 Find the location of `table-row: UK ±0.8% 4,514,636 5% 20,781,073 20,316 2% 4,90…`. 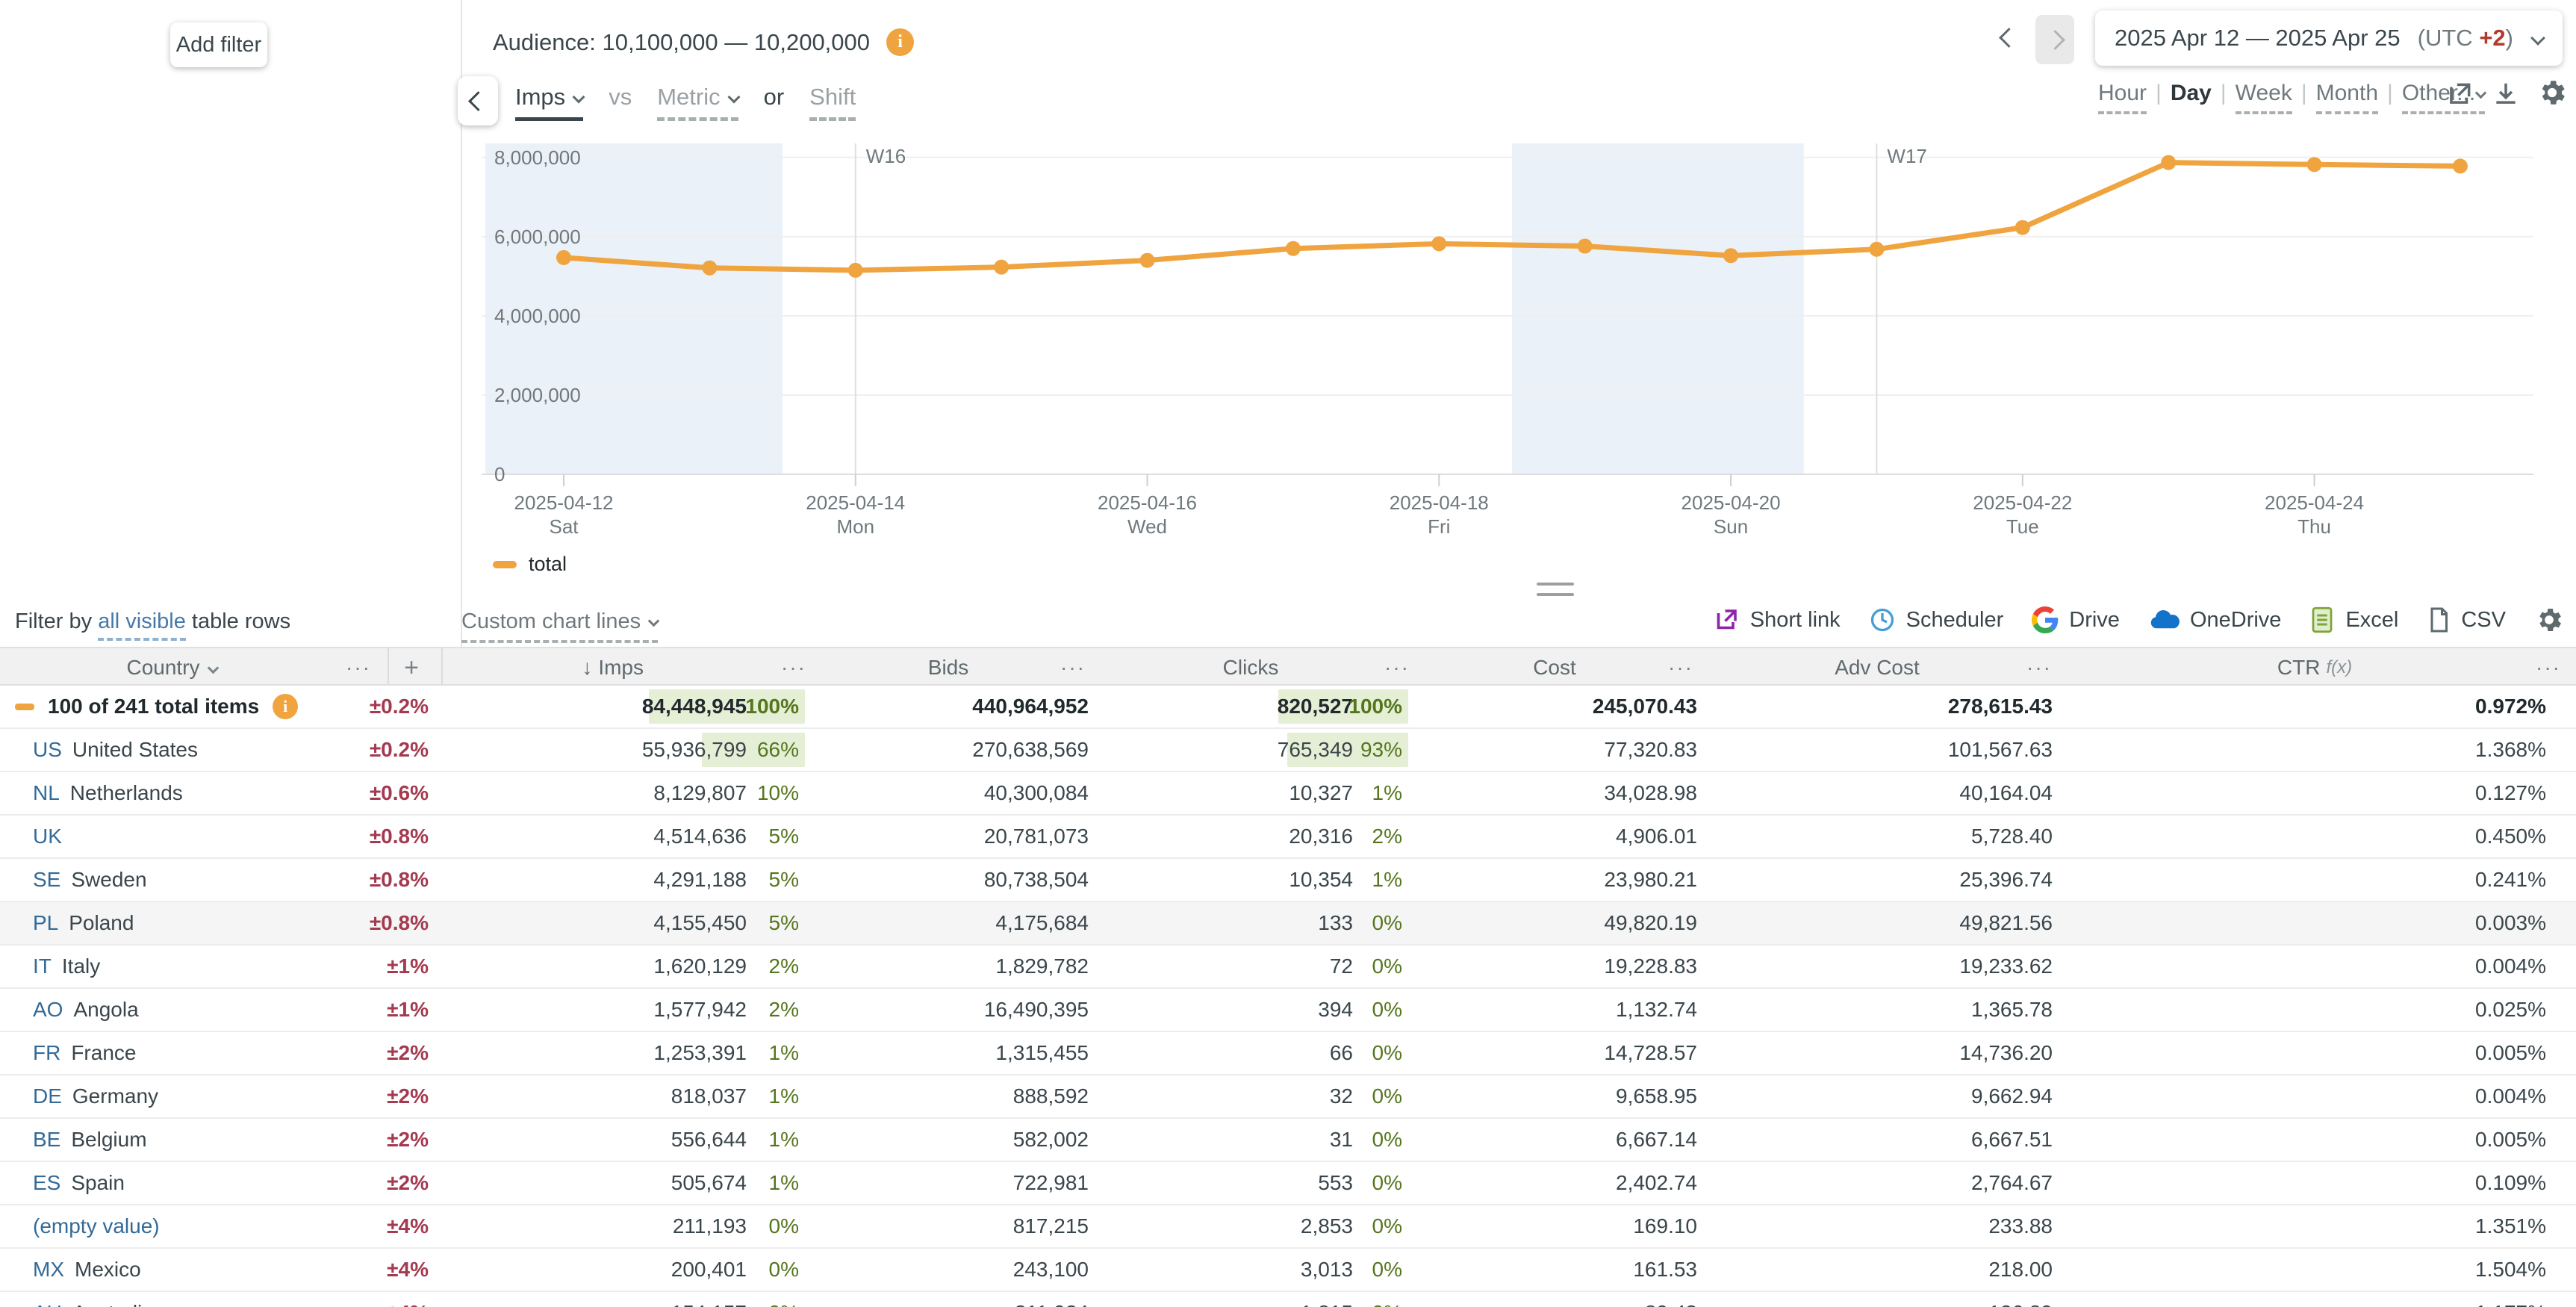

table-row: UK ±0.8% 4,514,636 5% 20,781,073 20,316 2% 4,90… is located at coordinates (1288, 837).